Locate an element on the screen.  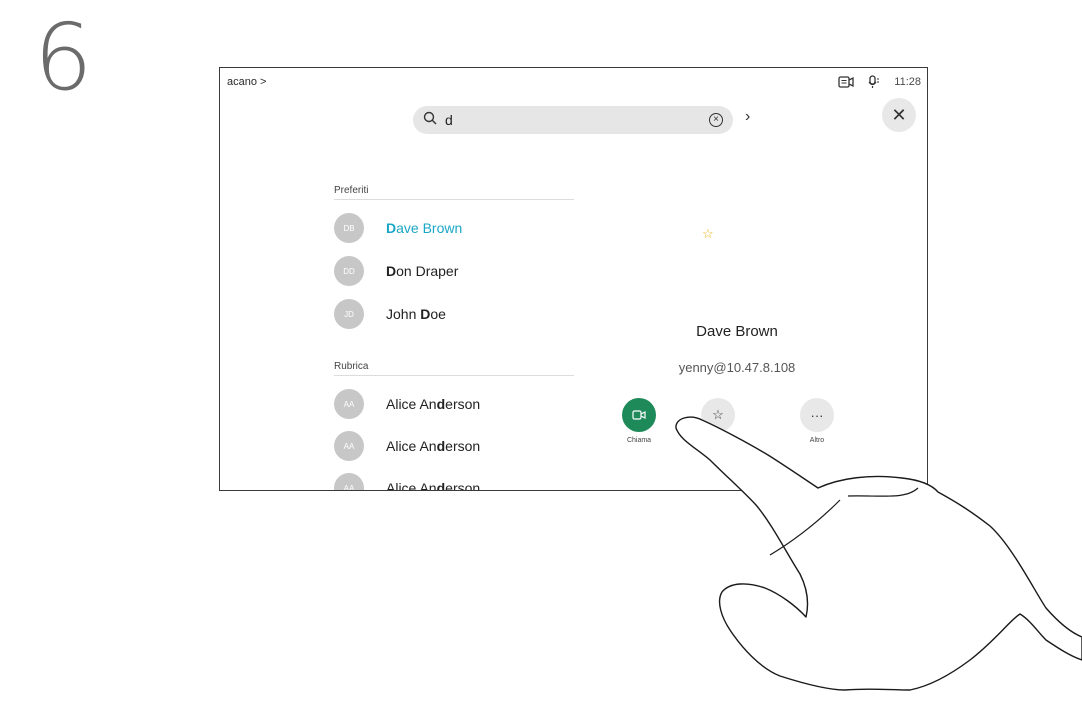
list-item: DD Don Draper is located at coordinates (396, 271).